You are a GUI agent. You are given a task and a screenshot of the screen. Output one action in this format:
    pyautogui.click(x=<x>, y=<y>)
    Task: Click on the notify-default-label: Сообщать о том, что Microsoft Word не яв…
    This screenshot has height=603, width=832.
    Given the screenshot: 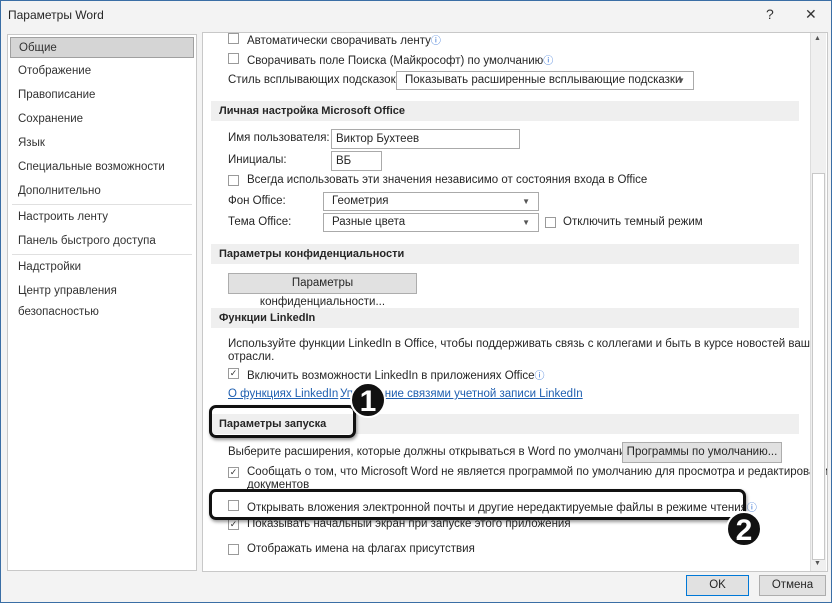 What is the action you would take?
    pyautogui.click(x=537, y=472)
    